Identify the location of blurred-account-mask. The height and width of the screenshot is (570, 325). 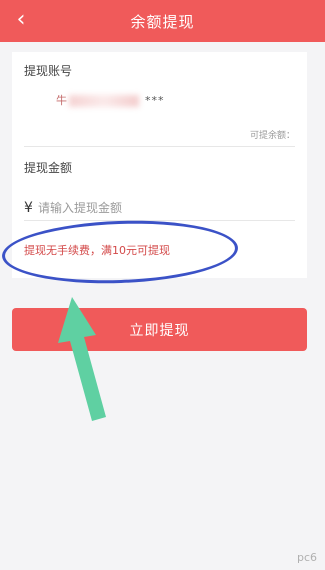
(104, 101).